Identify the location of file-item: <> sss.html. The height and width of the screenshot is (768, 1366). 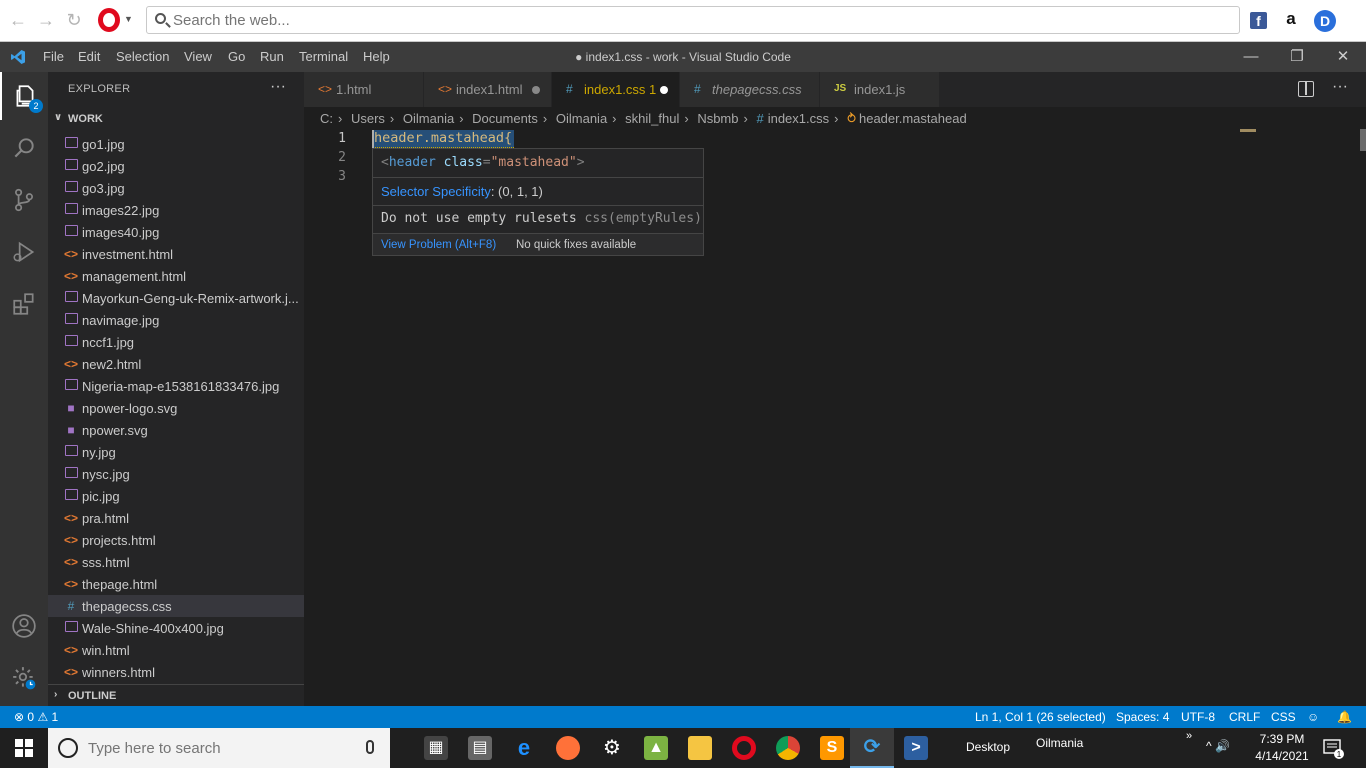
(176, 562).